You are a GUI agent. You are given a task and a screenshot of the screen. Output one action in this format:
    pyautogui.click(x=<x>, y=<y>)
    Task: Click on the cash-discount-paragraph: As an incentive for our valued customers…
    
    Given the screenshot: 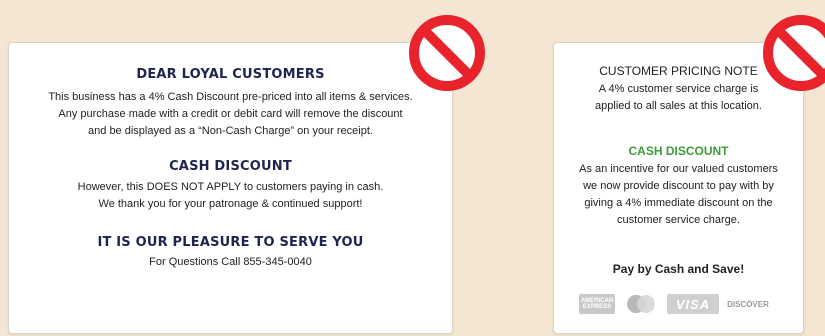 What is the action you would take?
    pyautogui.click(x=678, y=195)
    